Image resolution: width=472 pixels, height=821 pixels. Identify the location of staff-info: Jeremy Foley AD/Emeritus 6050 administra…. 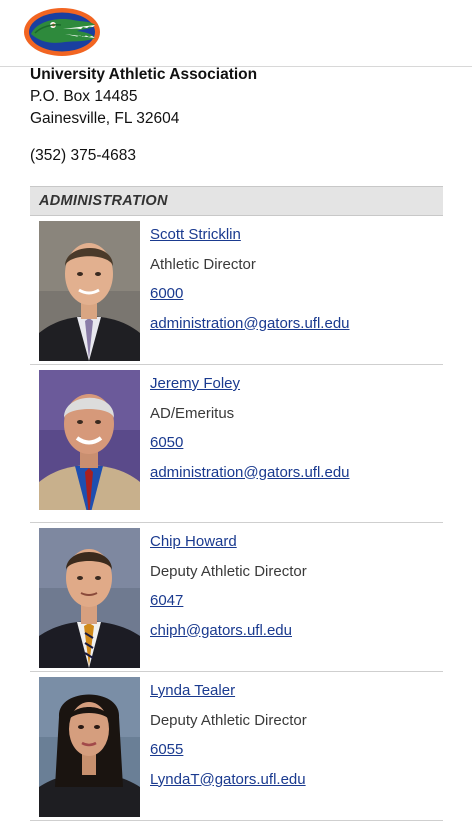
(250, 428).